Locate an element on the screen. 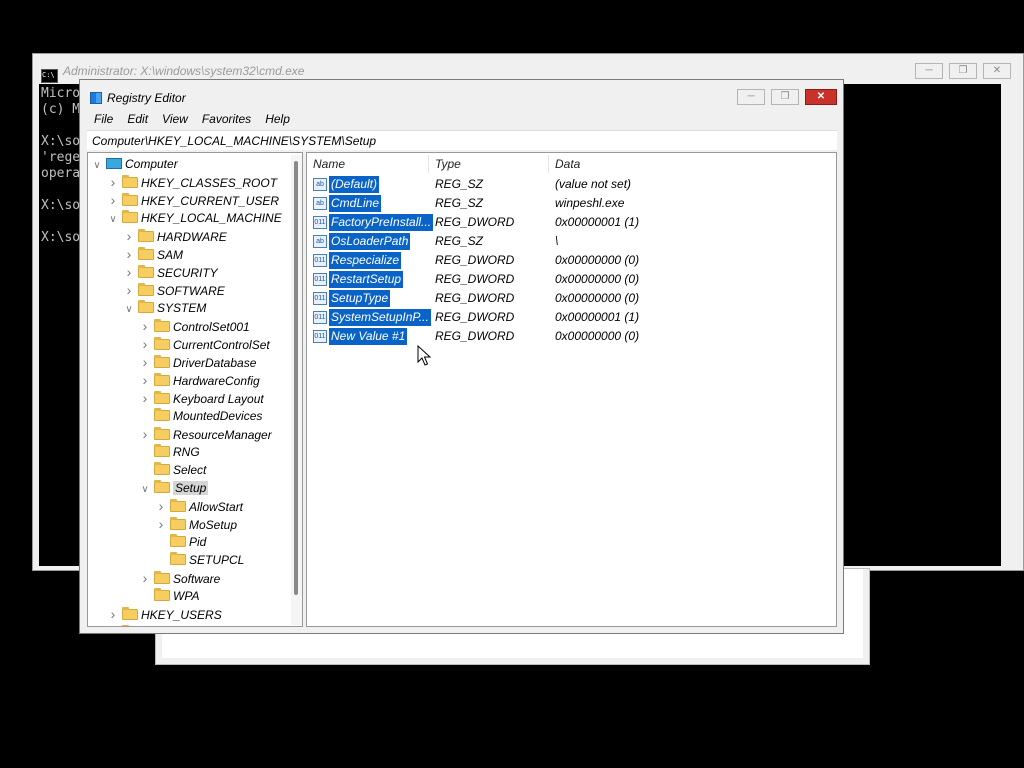 The height and width of the screenshot is (768, 1024). tree-node-label: HKEY_CLASSES_ROOT is located at coordinates (209, 183).